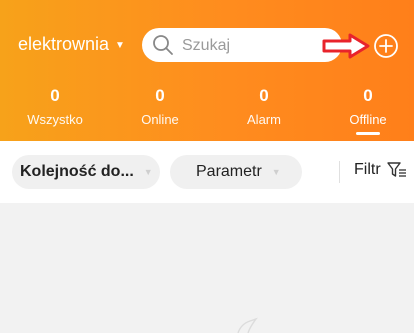 The image size is (414, 333). I want to click on site-selector: elektrownia ▼, so click(71, 44).